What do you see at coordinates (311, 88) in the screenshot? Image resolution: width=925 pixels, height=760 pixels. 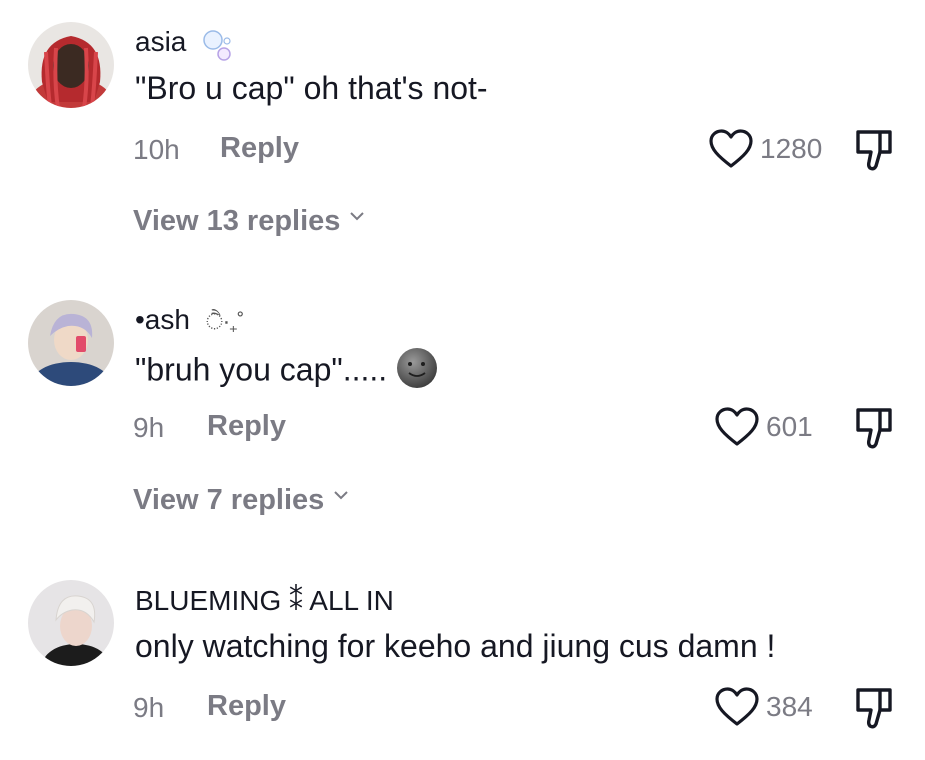 I see `comment-text: "Bro u cap" oh that's not-` at bounding box center [311, 88].